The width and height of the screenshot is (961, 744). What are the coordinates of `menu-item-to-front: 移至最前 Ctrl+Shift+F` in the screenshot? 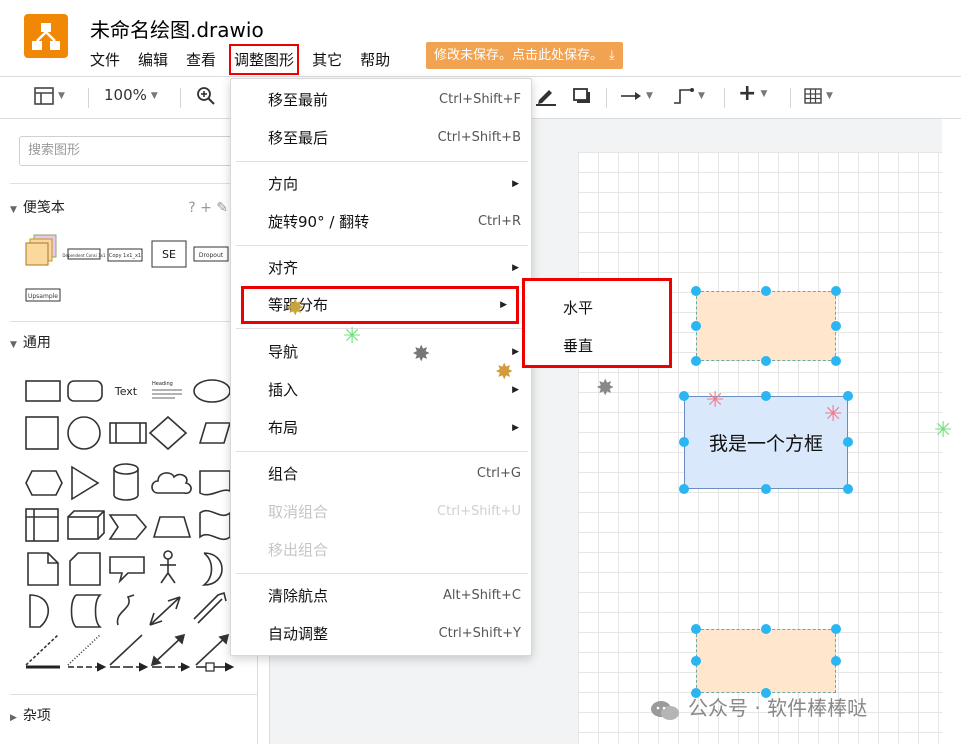 It's located at (381, 100).